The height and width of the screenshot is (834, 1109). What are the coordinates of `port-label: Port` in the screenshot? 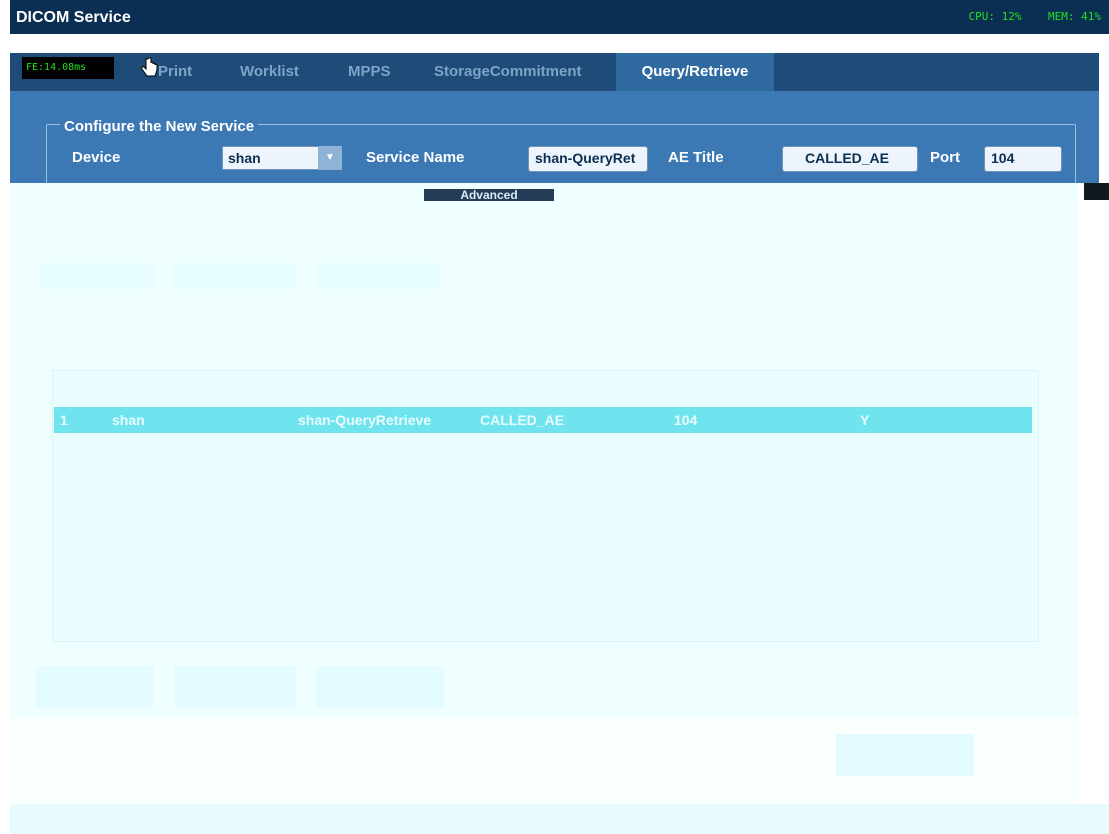 It's located at (945, 157).